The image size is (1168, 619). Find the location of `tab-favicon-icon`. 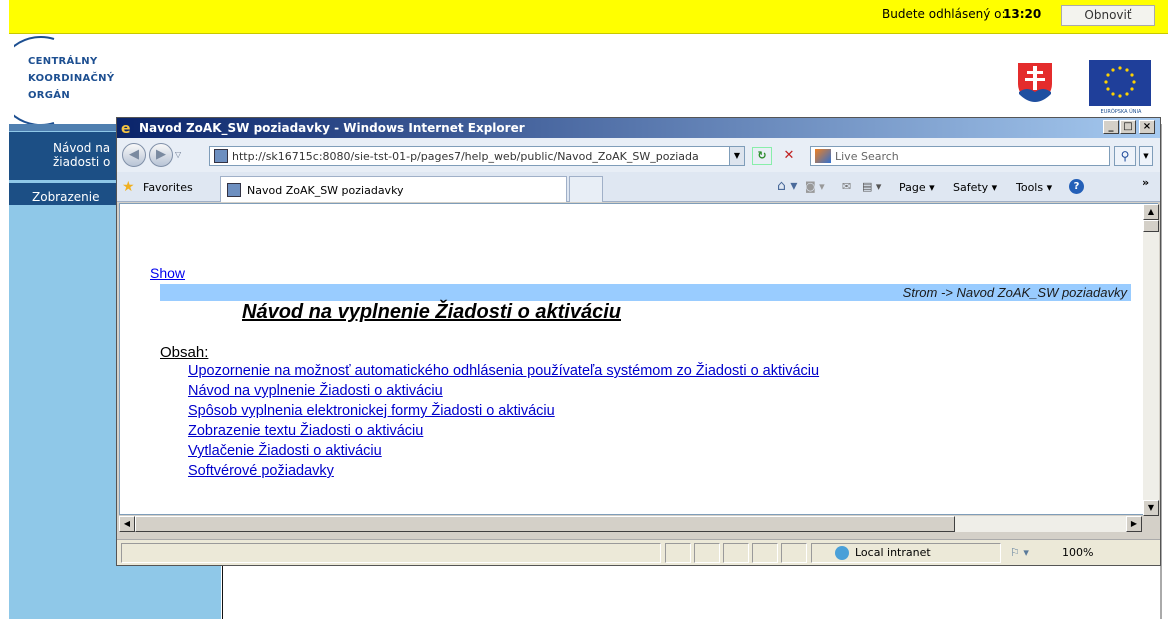

tab-favicon-icon is located at coordinates (234, 190).